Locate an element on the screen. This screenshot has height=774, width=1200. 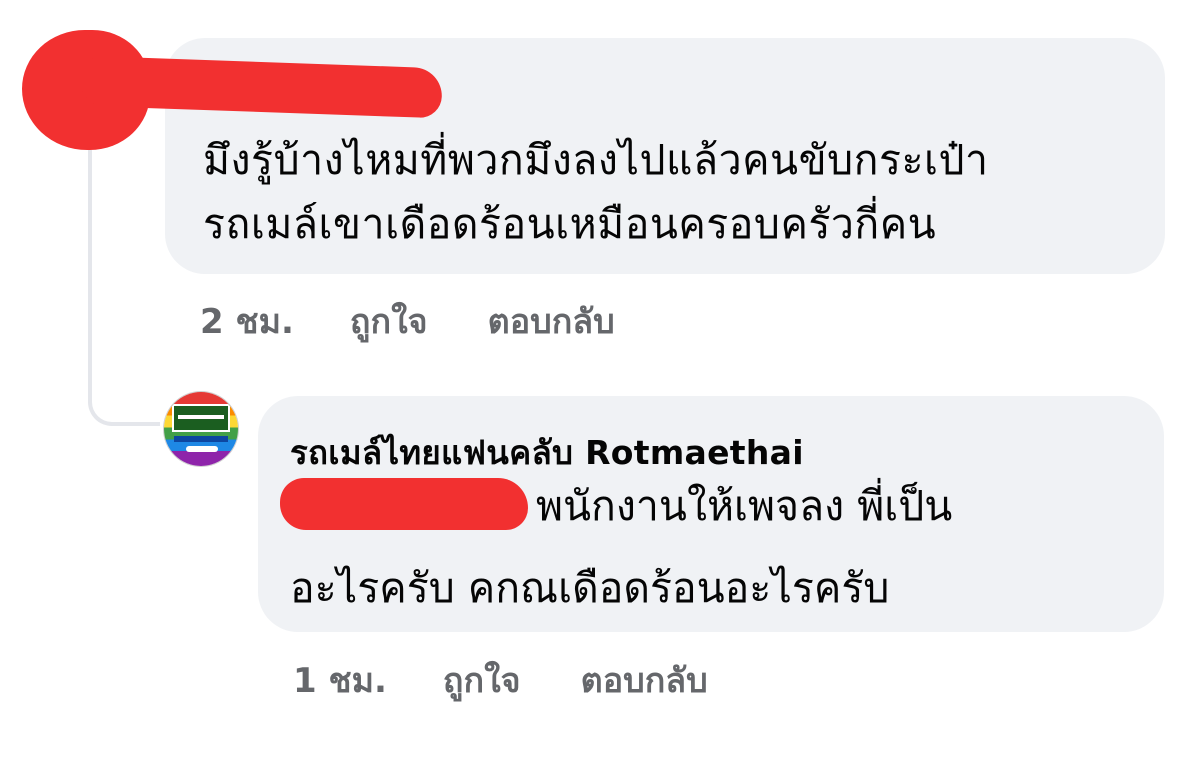
avatar is located at coordinates (201, 429).